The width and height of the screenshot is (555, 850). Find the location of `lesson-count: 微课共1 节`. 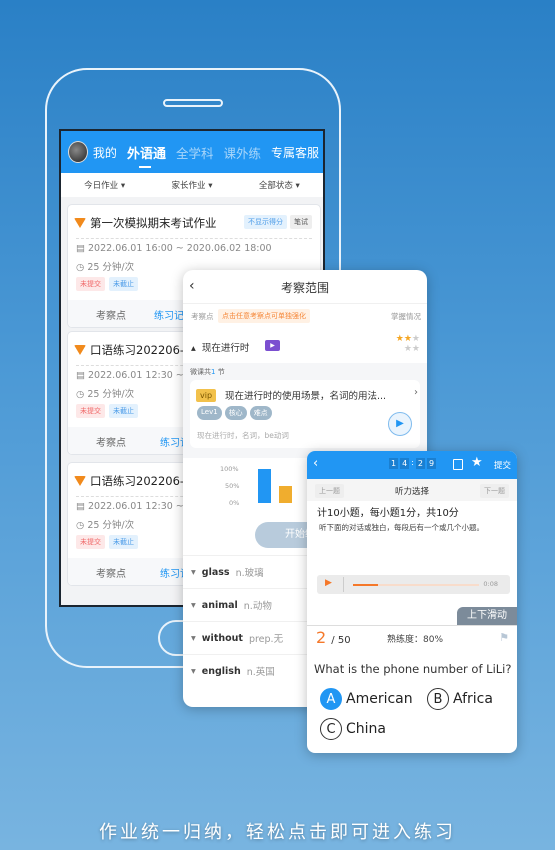

lesson-count: 微课共1 节 is located at coordinates (207, 372).